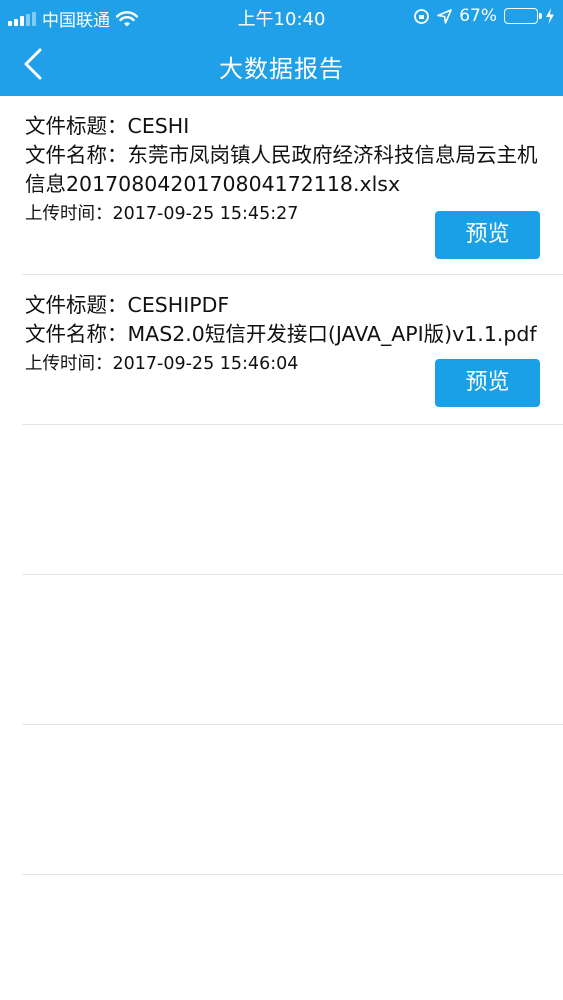 The image size is (563, 1000). Describe the element at coordinates (205, 364) in the screenshot. I see `upload-time-value: 2017-09-25 15:46:04` at that location.